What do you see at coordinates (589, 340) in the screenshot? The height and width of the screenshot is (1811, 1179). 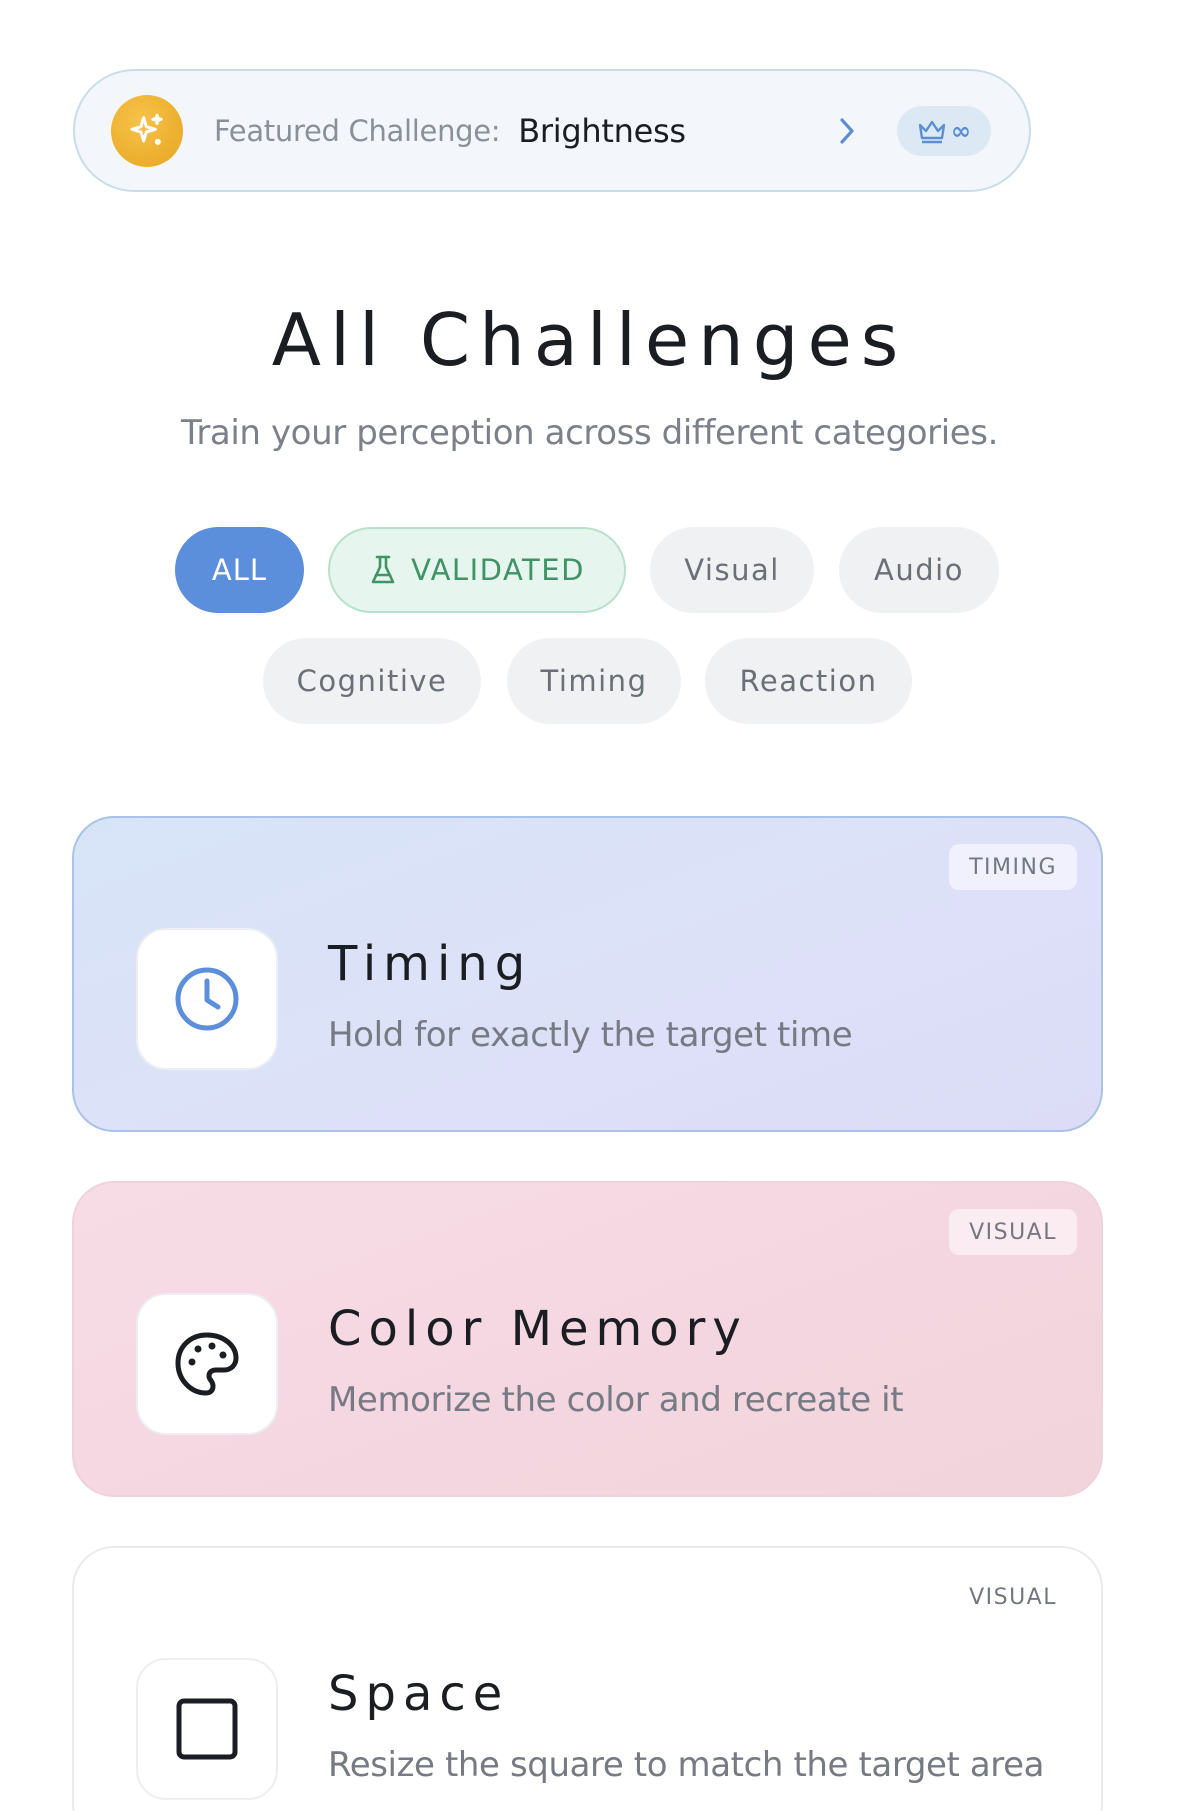 I see `page-title: All Challenges` at bounding box center [589, 340].